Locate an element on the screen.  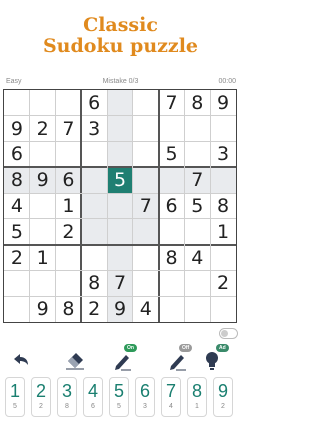
settings-toggle is located at coordinates (228, 333).